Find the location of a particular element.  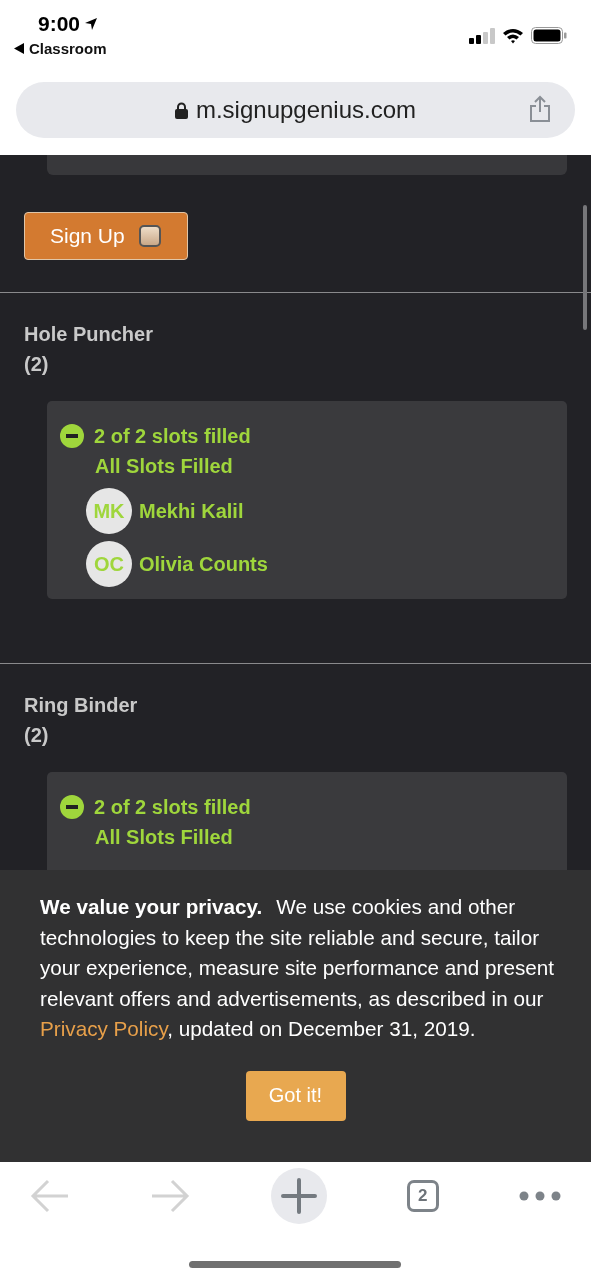

back-to-app-link: Classroom is located at coordinates (68, 48).